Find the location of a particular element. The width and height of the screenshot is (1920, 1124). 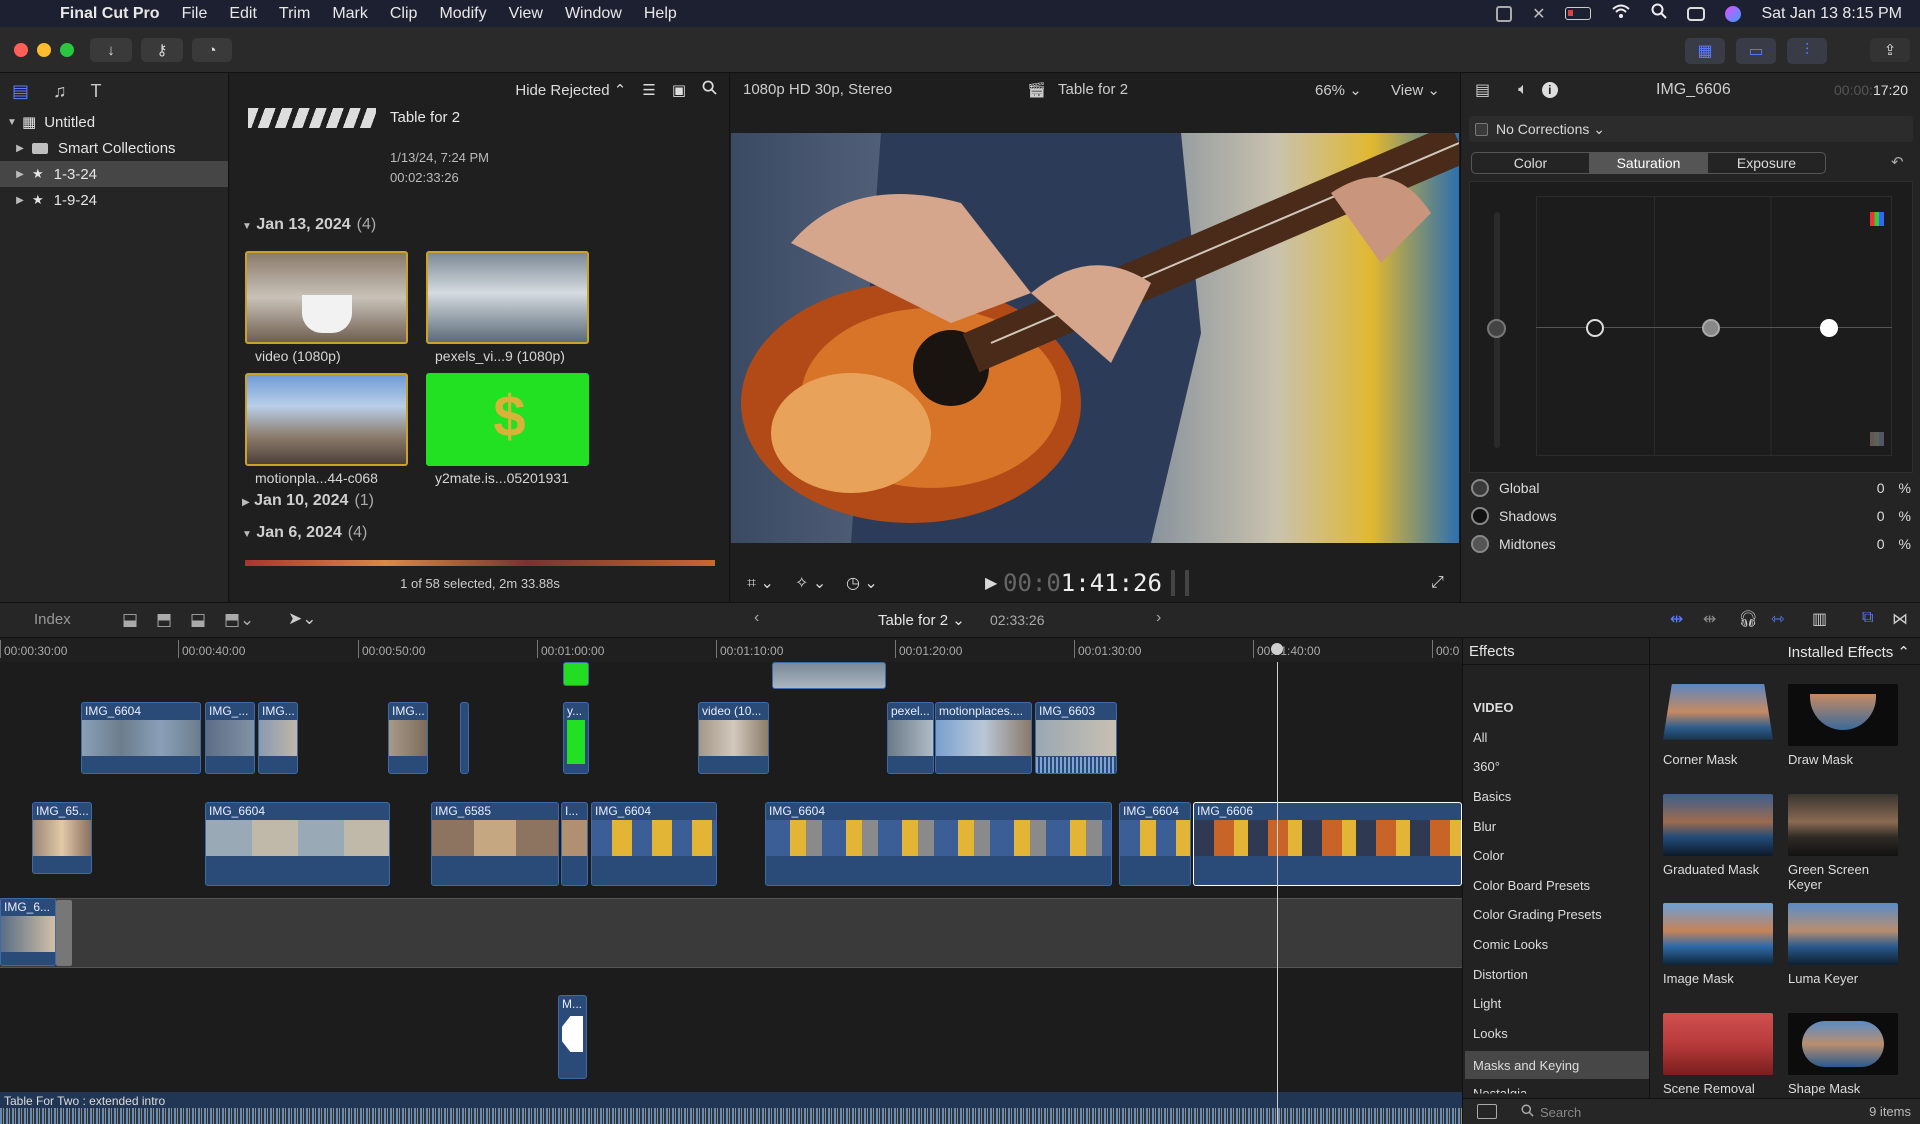

libraries-icon: ▤ is located at coordinates (20, 91).